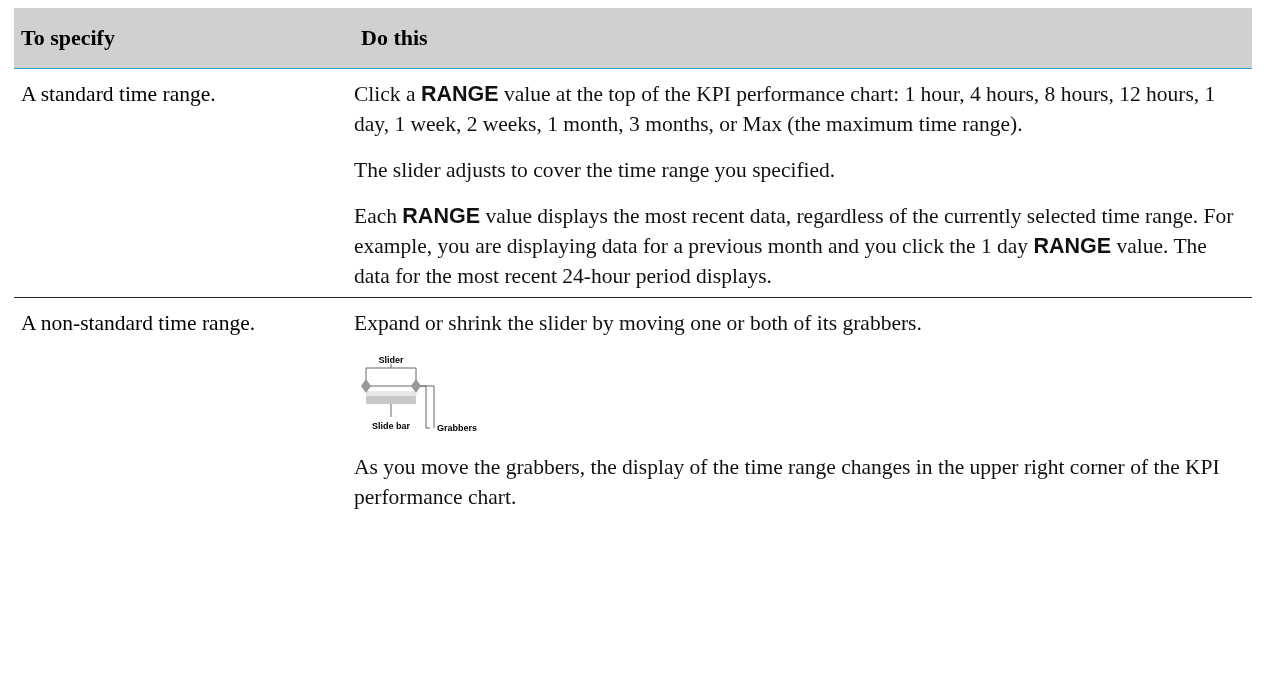 This screenshot has width=1266, height=690. I want to click on slider-diagram-drawing: Slider Slide bar Grabbers, so click(429, 395).